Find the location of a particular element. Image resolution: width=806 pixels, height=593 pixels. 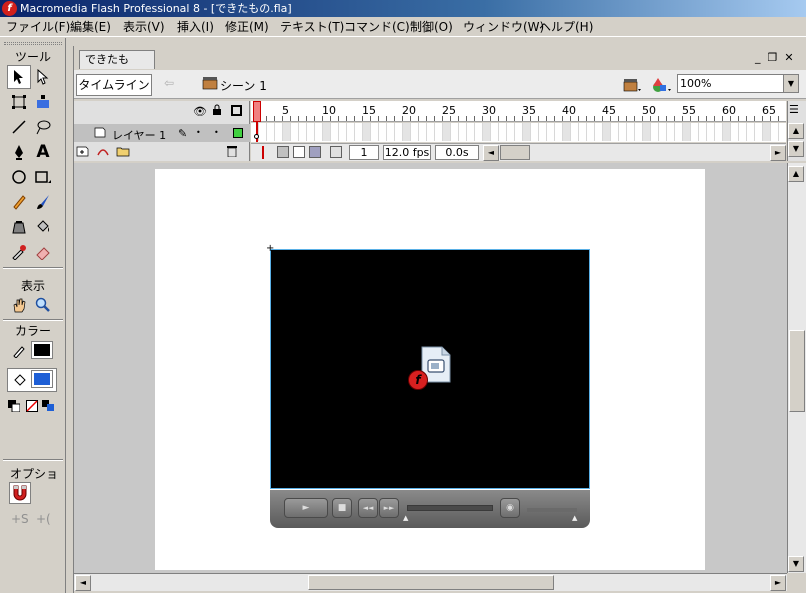

seek-bar is located at coordinates (450, 508).